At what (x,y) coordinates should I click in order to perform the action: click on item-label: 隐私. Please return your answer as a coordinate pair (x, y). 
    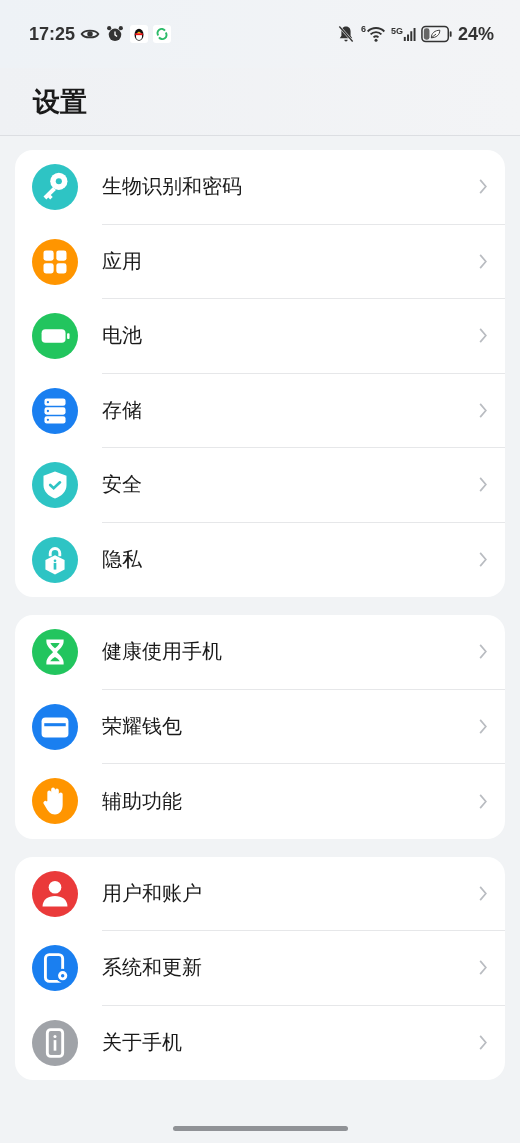
    Looking at the image, I should click on (122, 560).